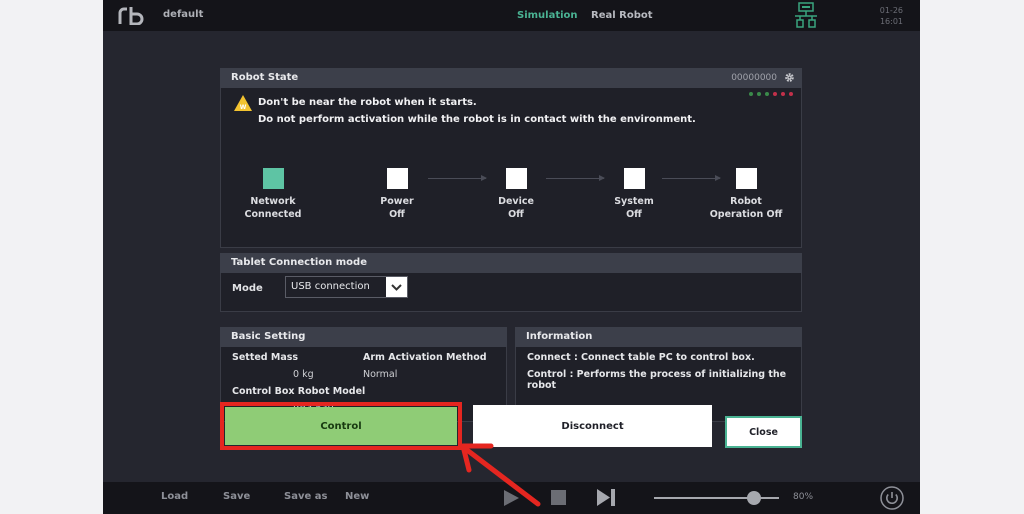 This screenshot has height=514, width=1024. Describe the element at coordinates (396, 287) in the screenshot. I see `chevron-down-icon` at that location.